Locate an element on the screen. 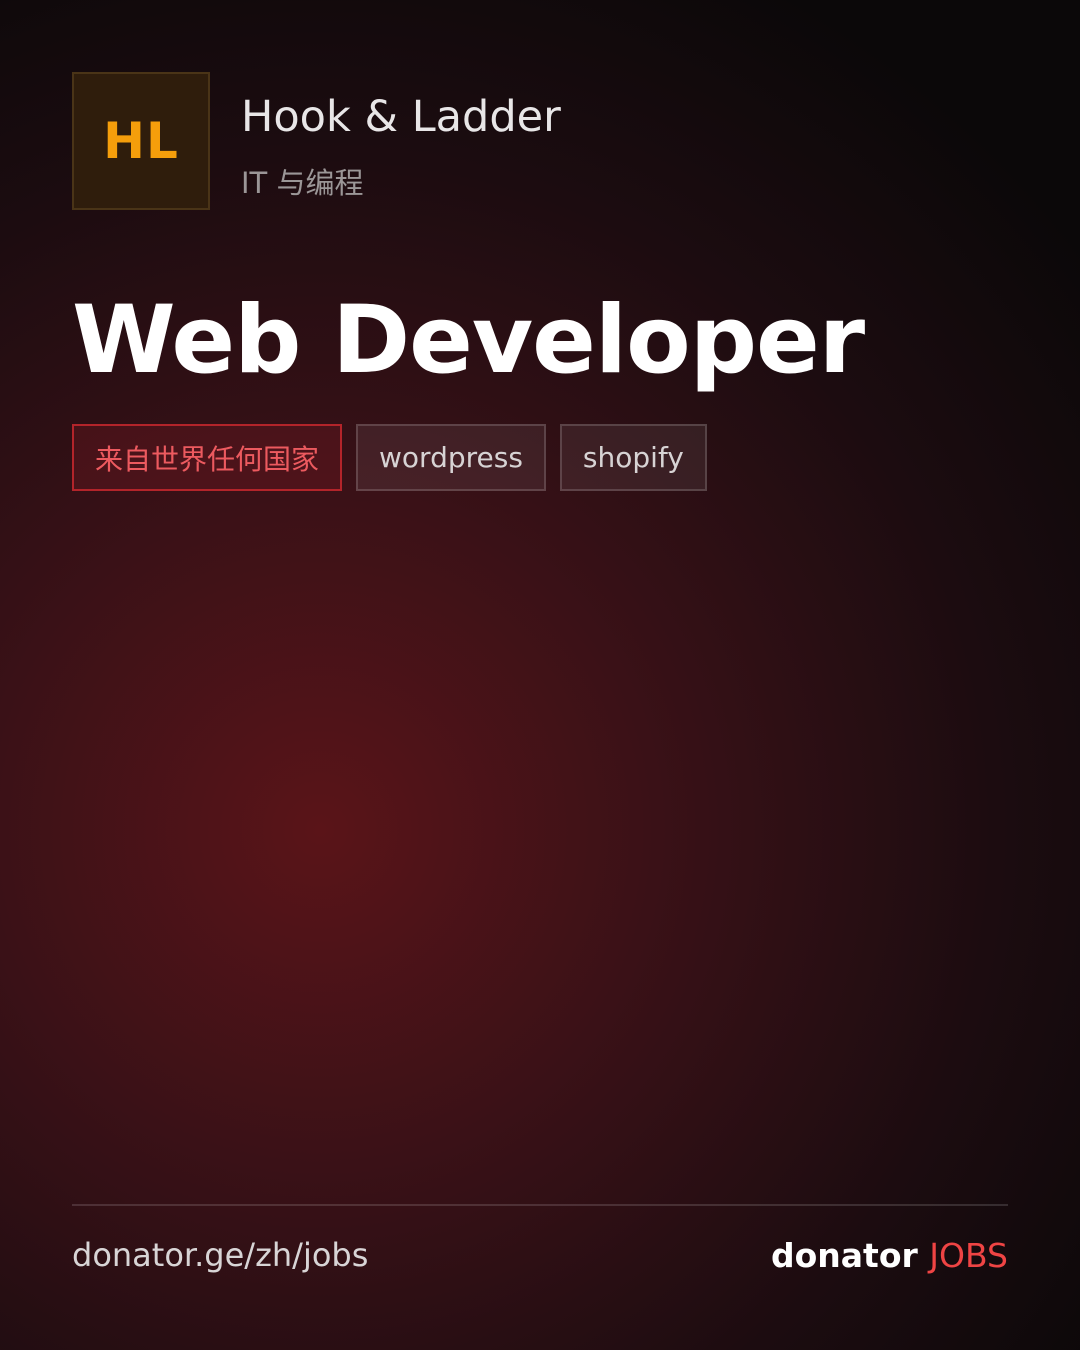 The image size is (1080, 1350). job-title: Web Developer is located at coordinates (468, 340).